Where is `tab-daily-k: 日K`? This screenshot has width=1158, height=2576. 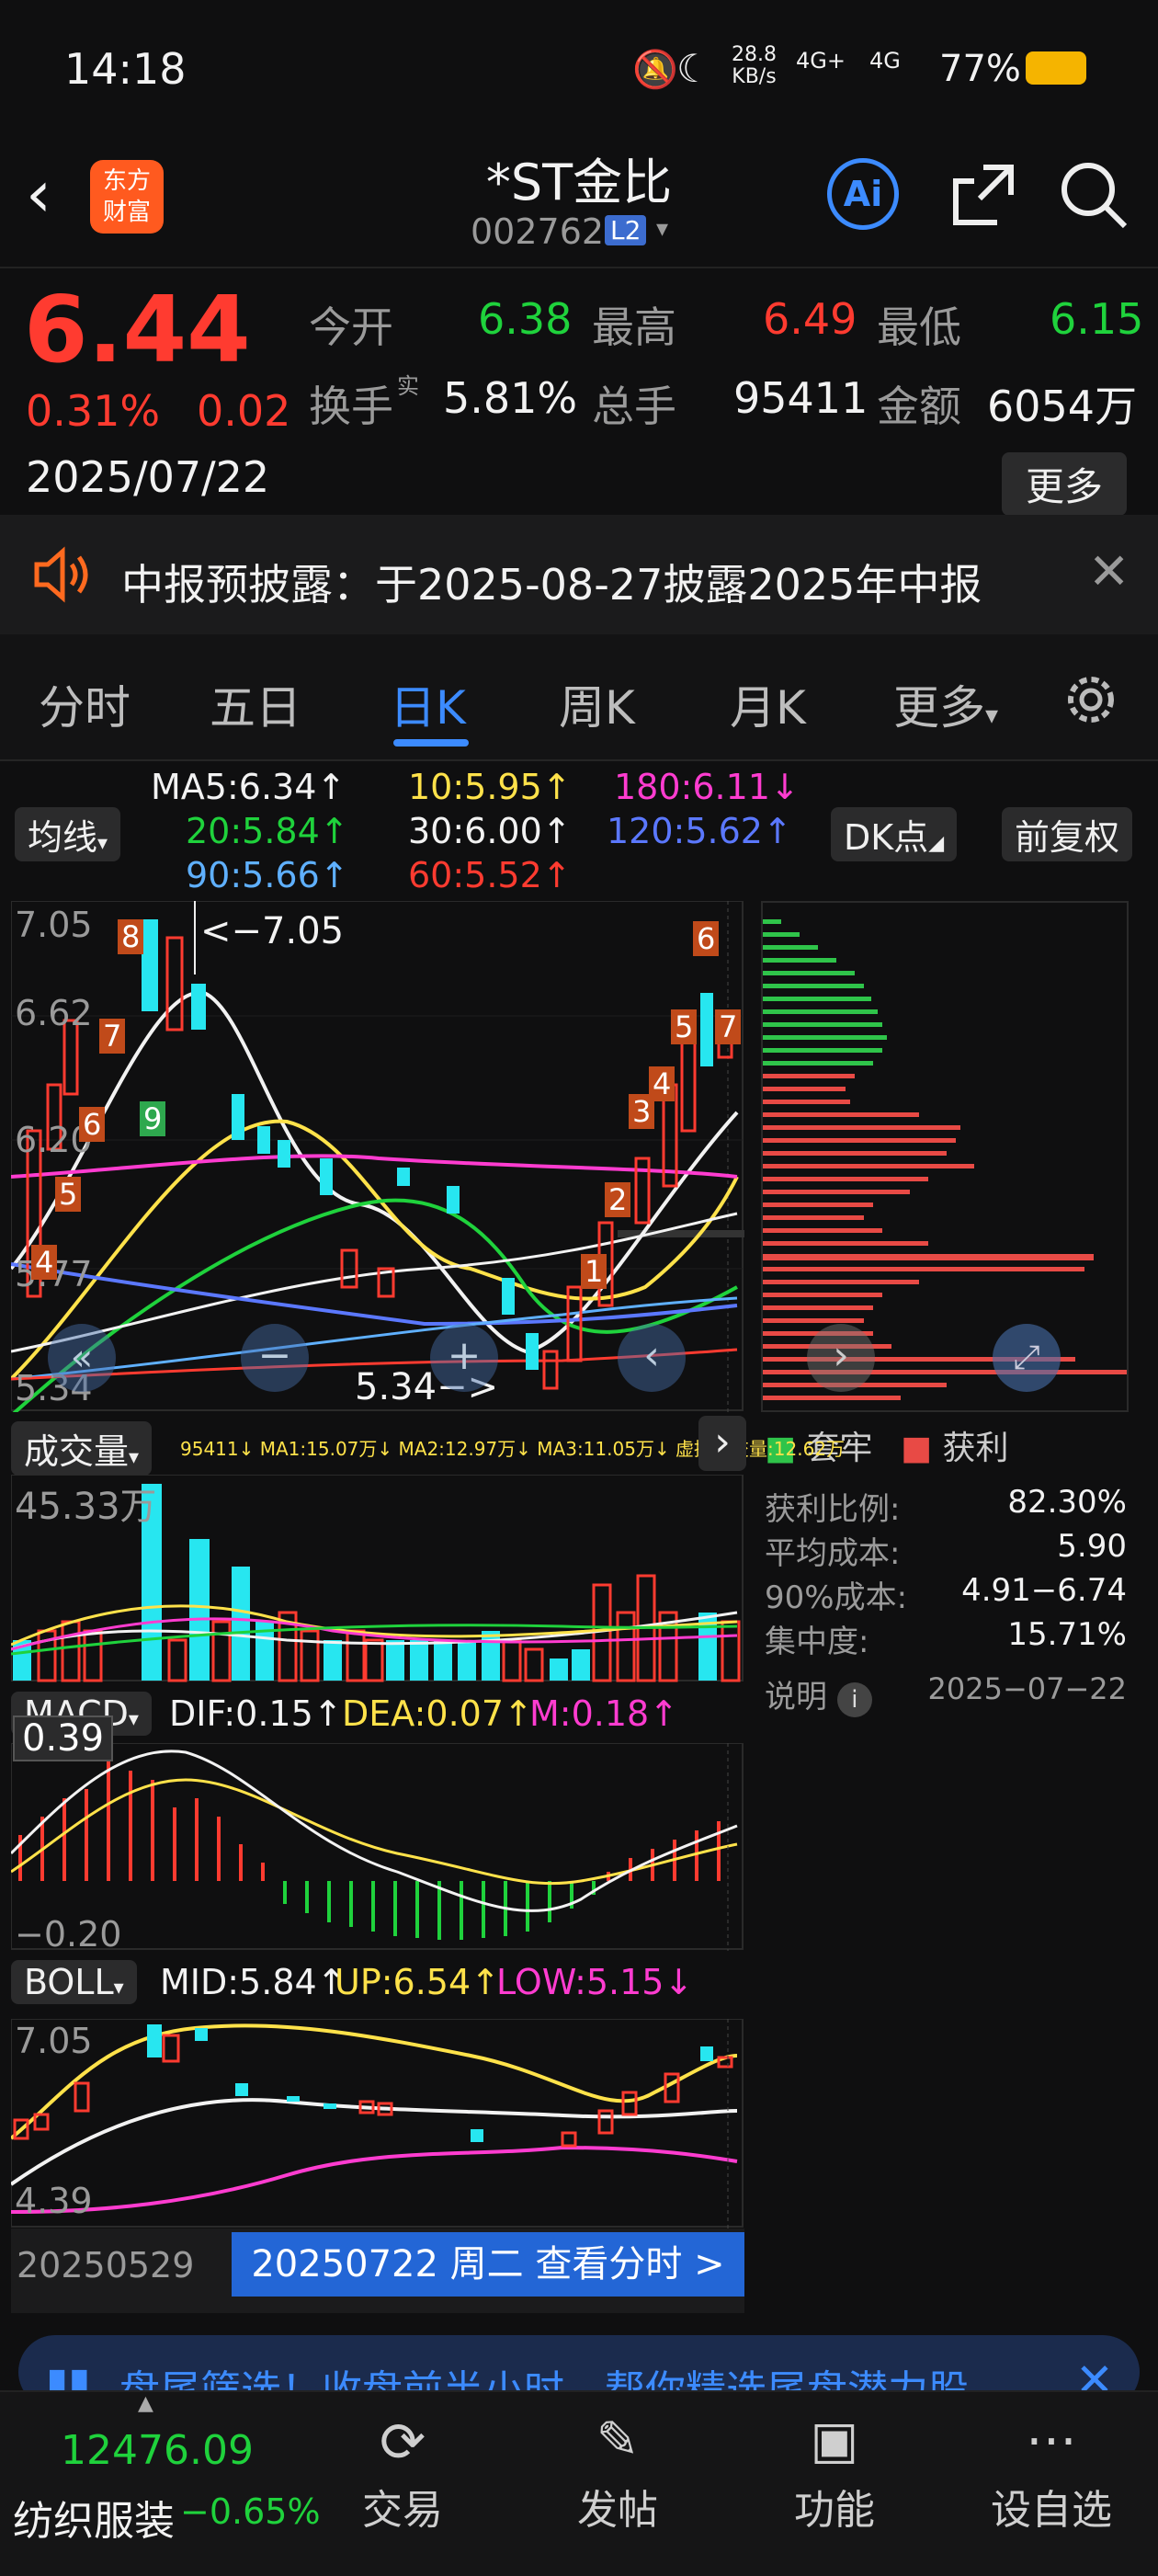
tab-daily-k: 日K is located at coordinates (428, 704).